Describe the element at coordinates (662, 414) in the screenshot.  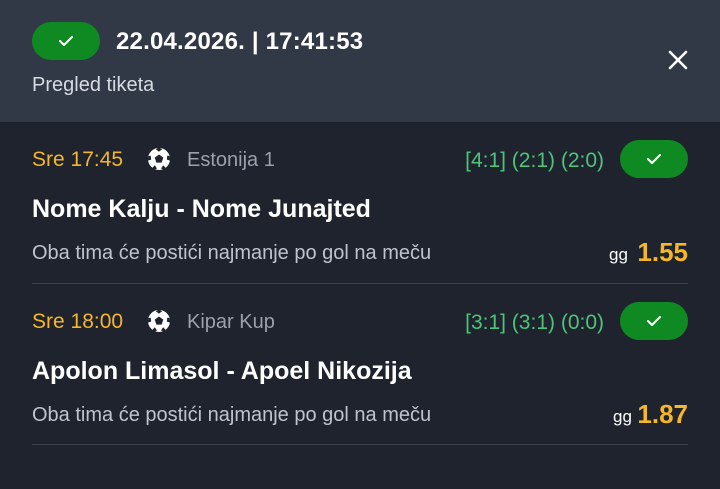
I see `bet-odds: 1.87` at that location.